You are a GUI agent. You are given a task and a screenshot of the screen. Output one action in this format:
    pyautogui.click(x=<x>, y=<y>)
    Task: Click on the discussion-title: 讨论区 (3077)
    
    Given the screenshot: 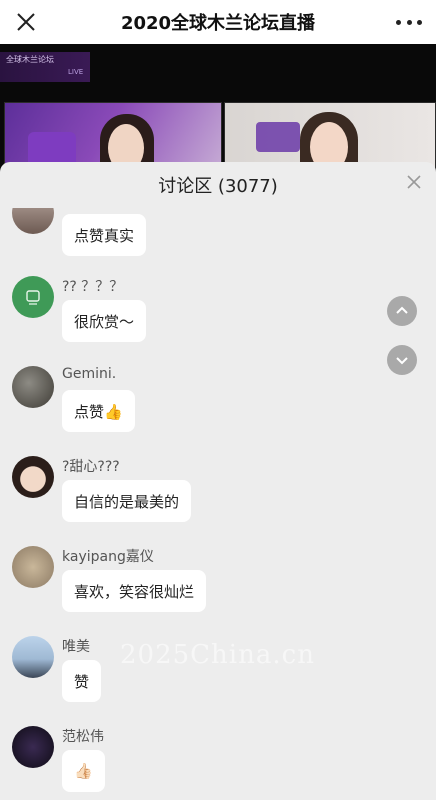 What is the action you would take?
    pyautogui.click(x=218, y=186)
    